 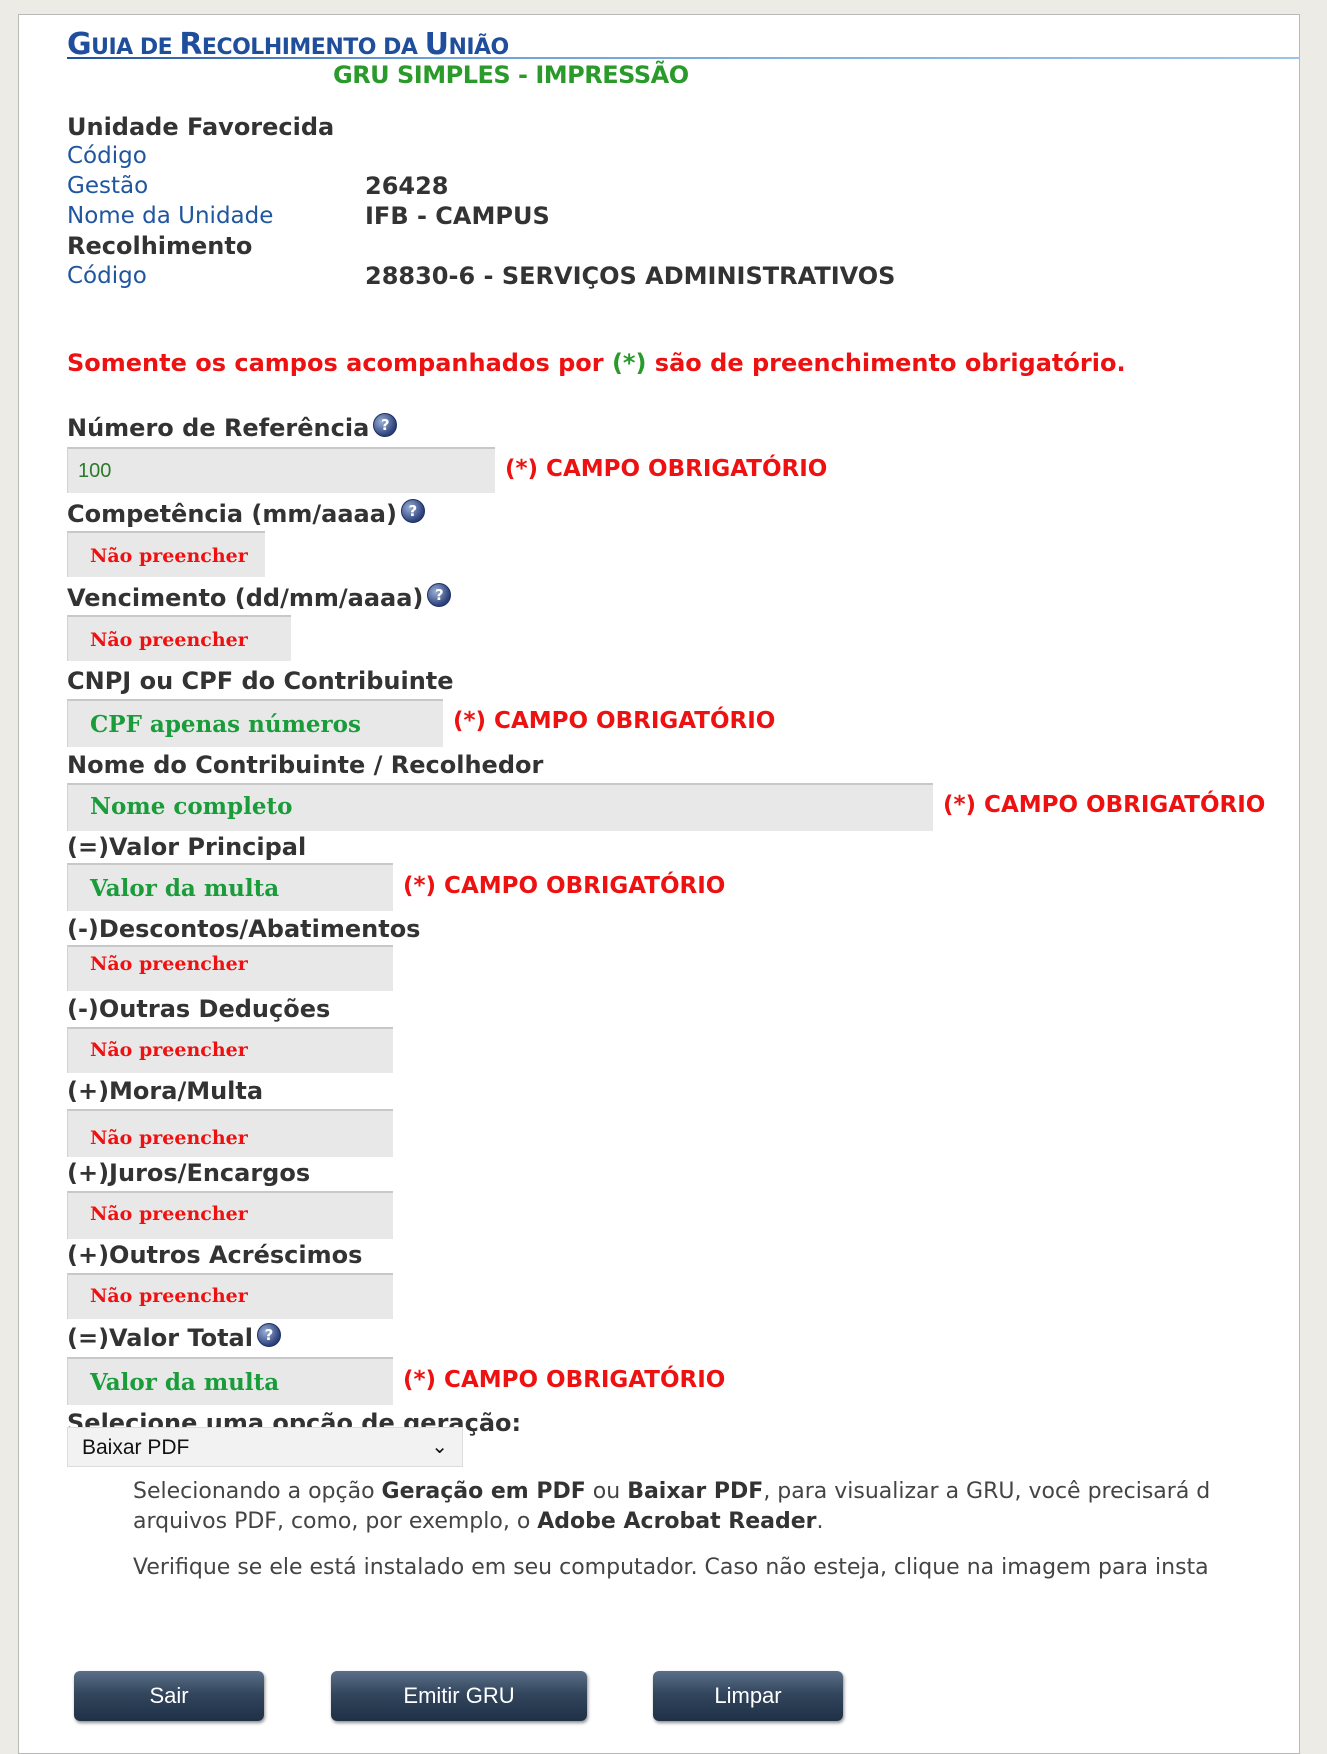 I want to click on numero-referencia-input: 100, so click(x=281, y=470).